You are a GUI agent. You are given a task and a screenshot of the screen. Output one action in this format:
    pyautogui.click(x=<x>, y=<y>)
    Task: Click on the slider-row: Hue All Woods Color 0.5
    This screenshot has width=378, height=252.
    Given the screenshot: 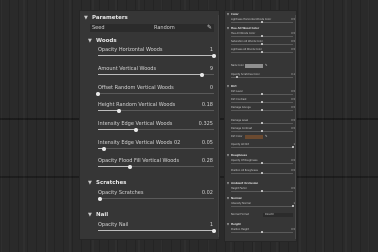 What is the action you would take?
    pyautogui.click(x=260, y=35)
    